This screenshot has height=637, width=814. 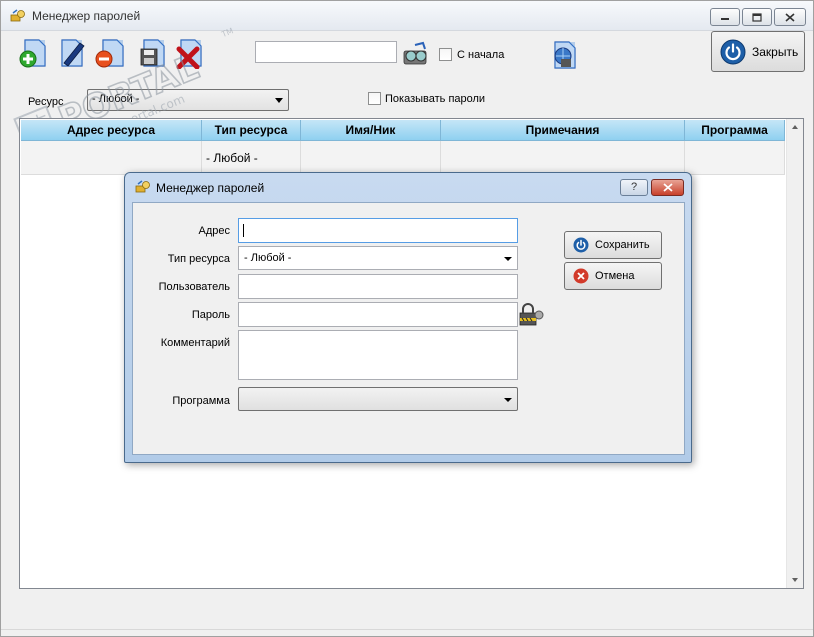 What do you see at coordinates (189, 53) in the screenshot?
I see `clear-icon` at bounding box center [189, 53].